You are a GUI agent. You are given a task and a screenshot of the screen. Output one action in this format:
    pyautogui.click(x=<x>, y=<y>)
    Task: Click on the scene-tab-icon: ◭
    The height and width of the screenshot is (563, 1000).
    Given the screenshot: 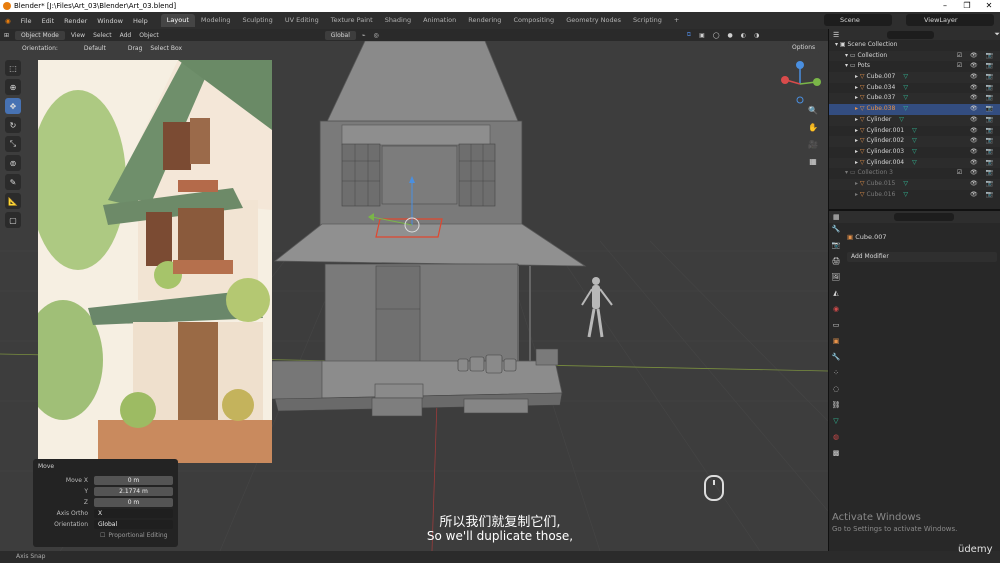 What is the action you would take?
    pyautogui.click(x=835, y=293)
    